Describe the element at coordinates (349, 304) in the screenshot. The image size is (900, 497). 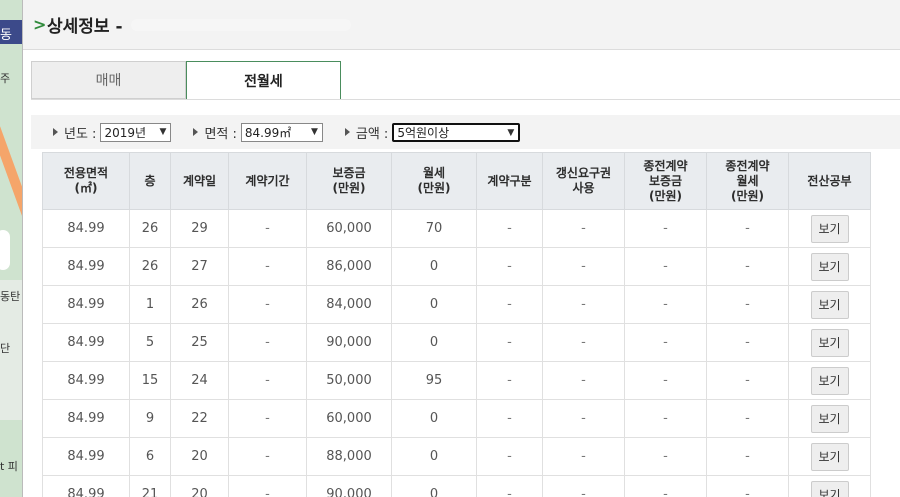
I see `table-cell: 84,000` at that location.